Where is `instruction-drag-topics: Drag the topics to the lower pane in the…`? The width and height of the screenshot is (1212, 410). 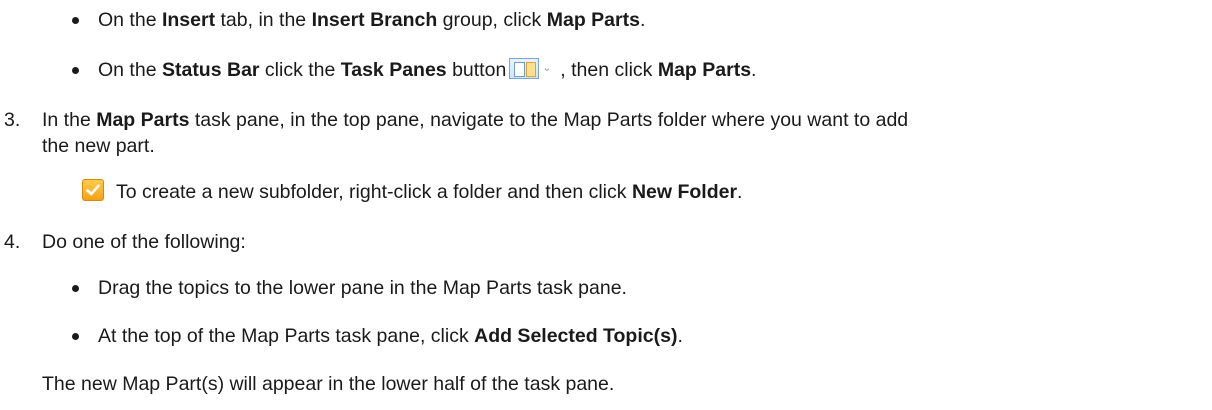 instruction-drag-topics: Drag the topics to the lower pane in the… is located at coordinates (362, 288).